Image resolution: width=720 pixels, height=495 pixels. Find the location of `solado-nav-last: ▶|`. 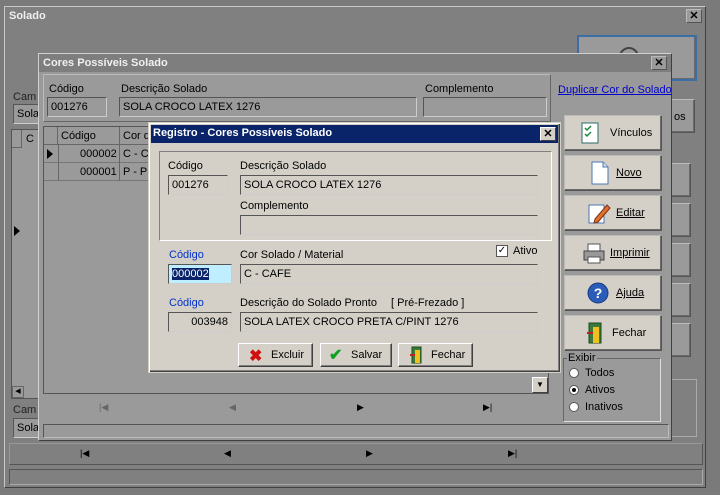

solado-nav-last: ▶| is located at coordinates (512, 453).